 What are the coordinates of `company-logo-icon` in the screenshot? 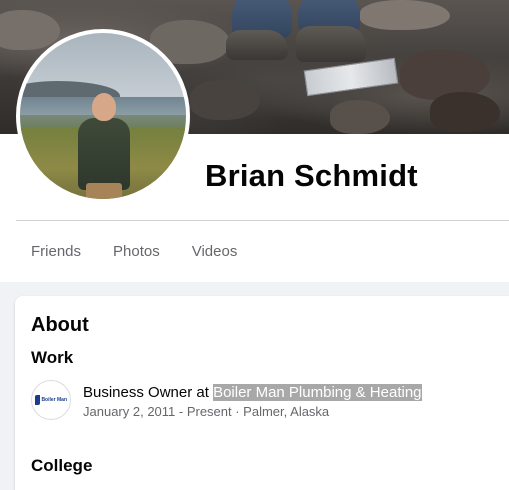 It's located at (38, 400).